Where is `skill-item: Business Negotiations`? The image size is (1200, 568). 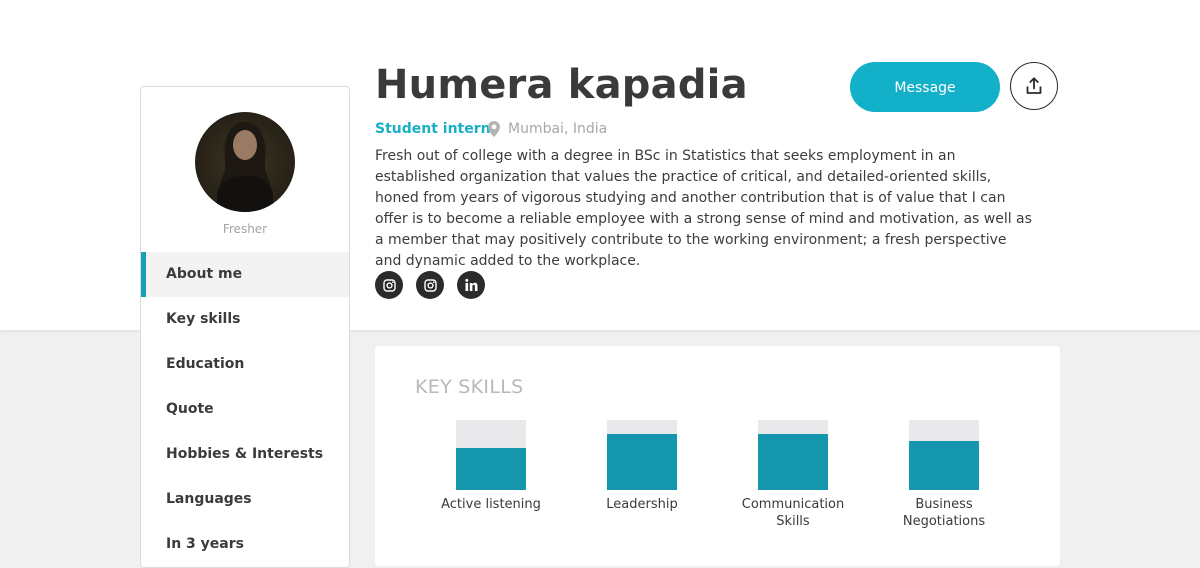 skill-item: Business Negotiations is located at coordinates (944, 475).